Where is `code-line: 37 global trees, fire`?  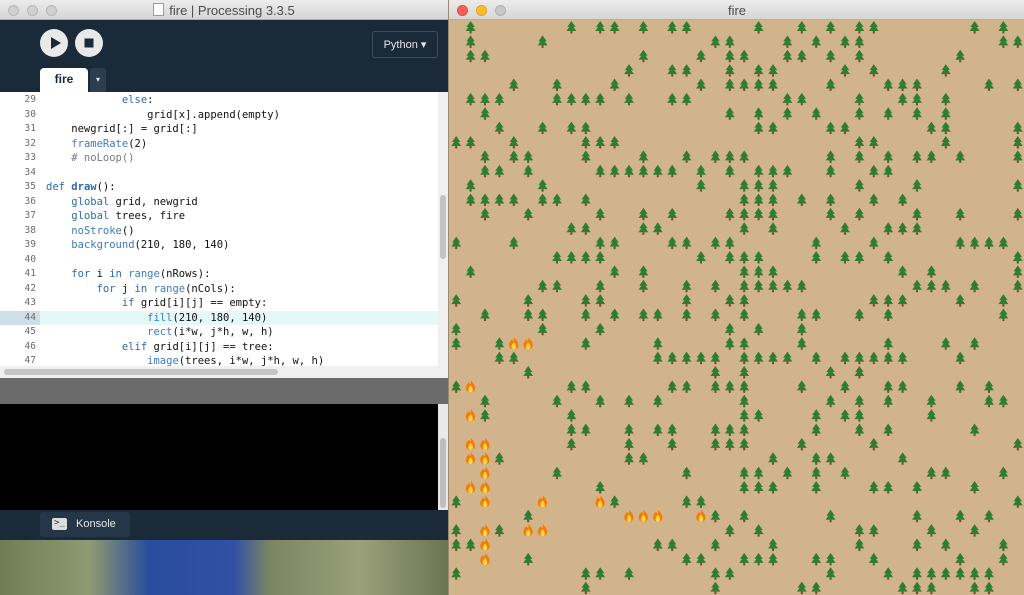
code-line: 37 global trees, fire is located at coordinates (219, 216).